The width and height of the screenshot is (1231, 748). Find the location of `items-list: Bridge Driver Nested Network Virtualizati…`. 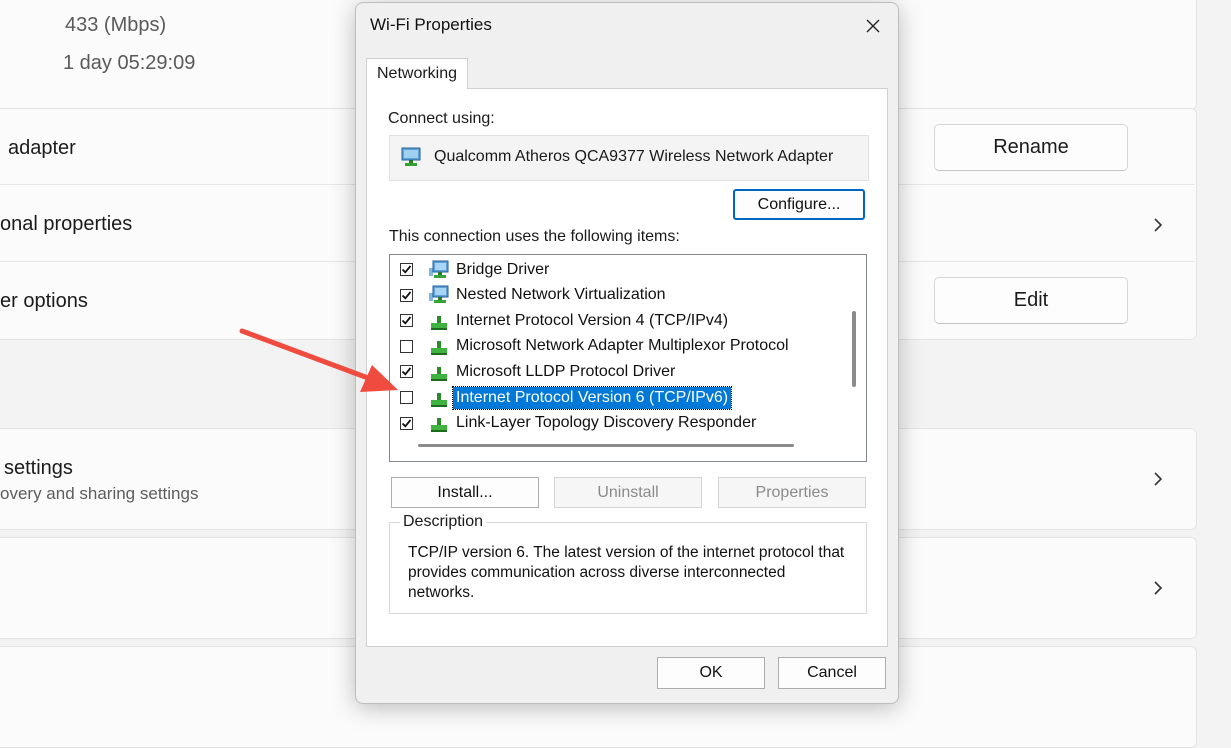

items-list: Bridge Driver Nested Network Virtualizati… is located at coordinates (628, 358).